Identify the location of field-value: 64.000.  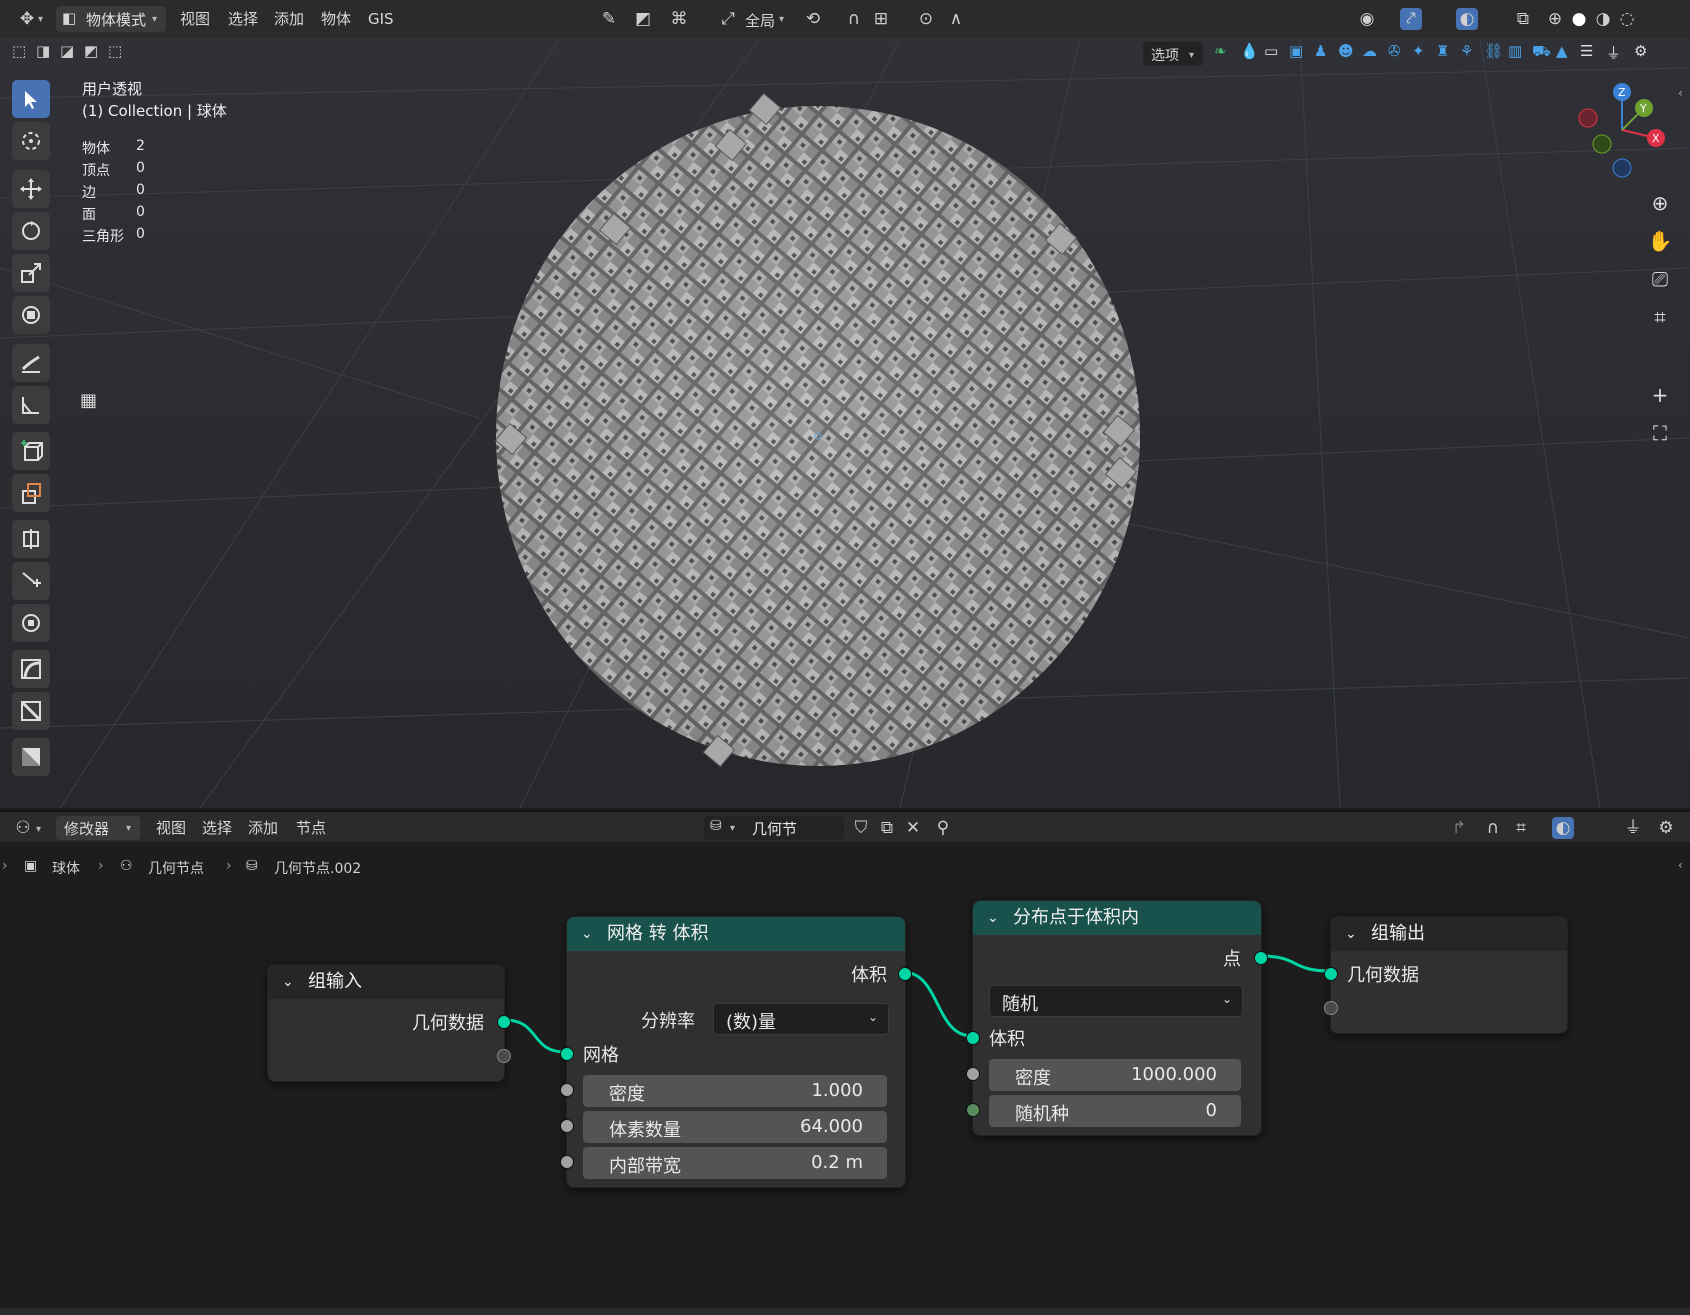
(831, 1126).